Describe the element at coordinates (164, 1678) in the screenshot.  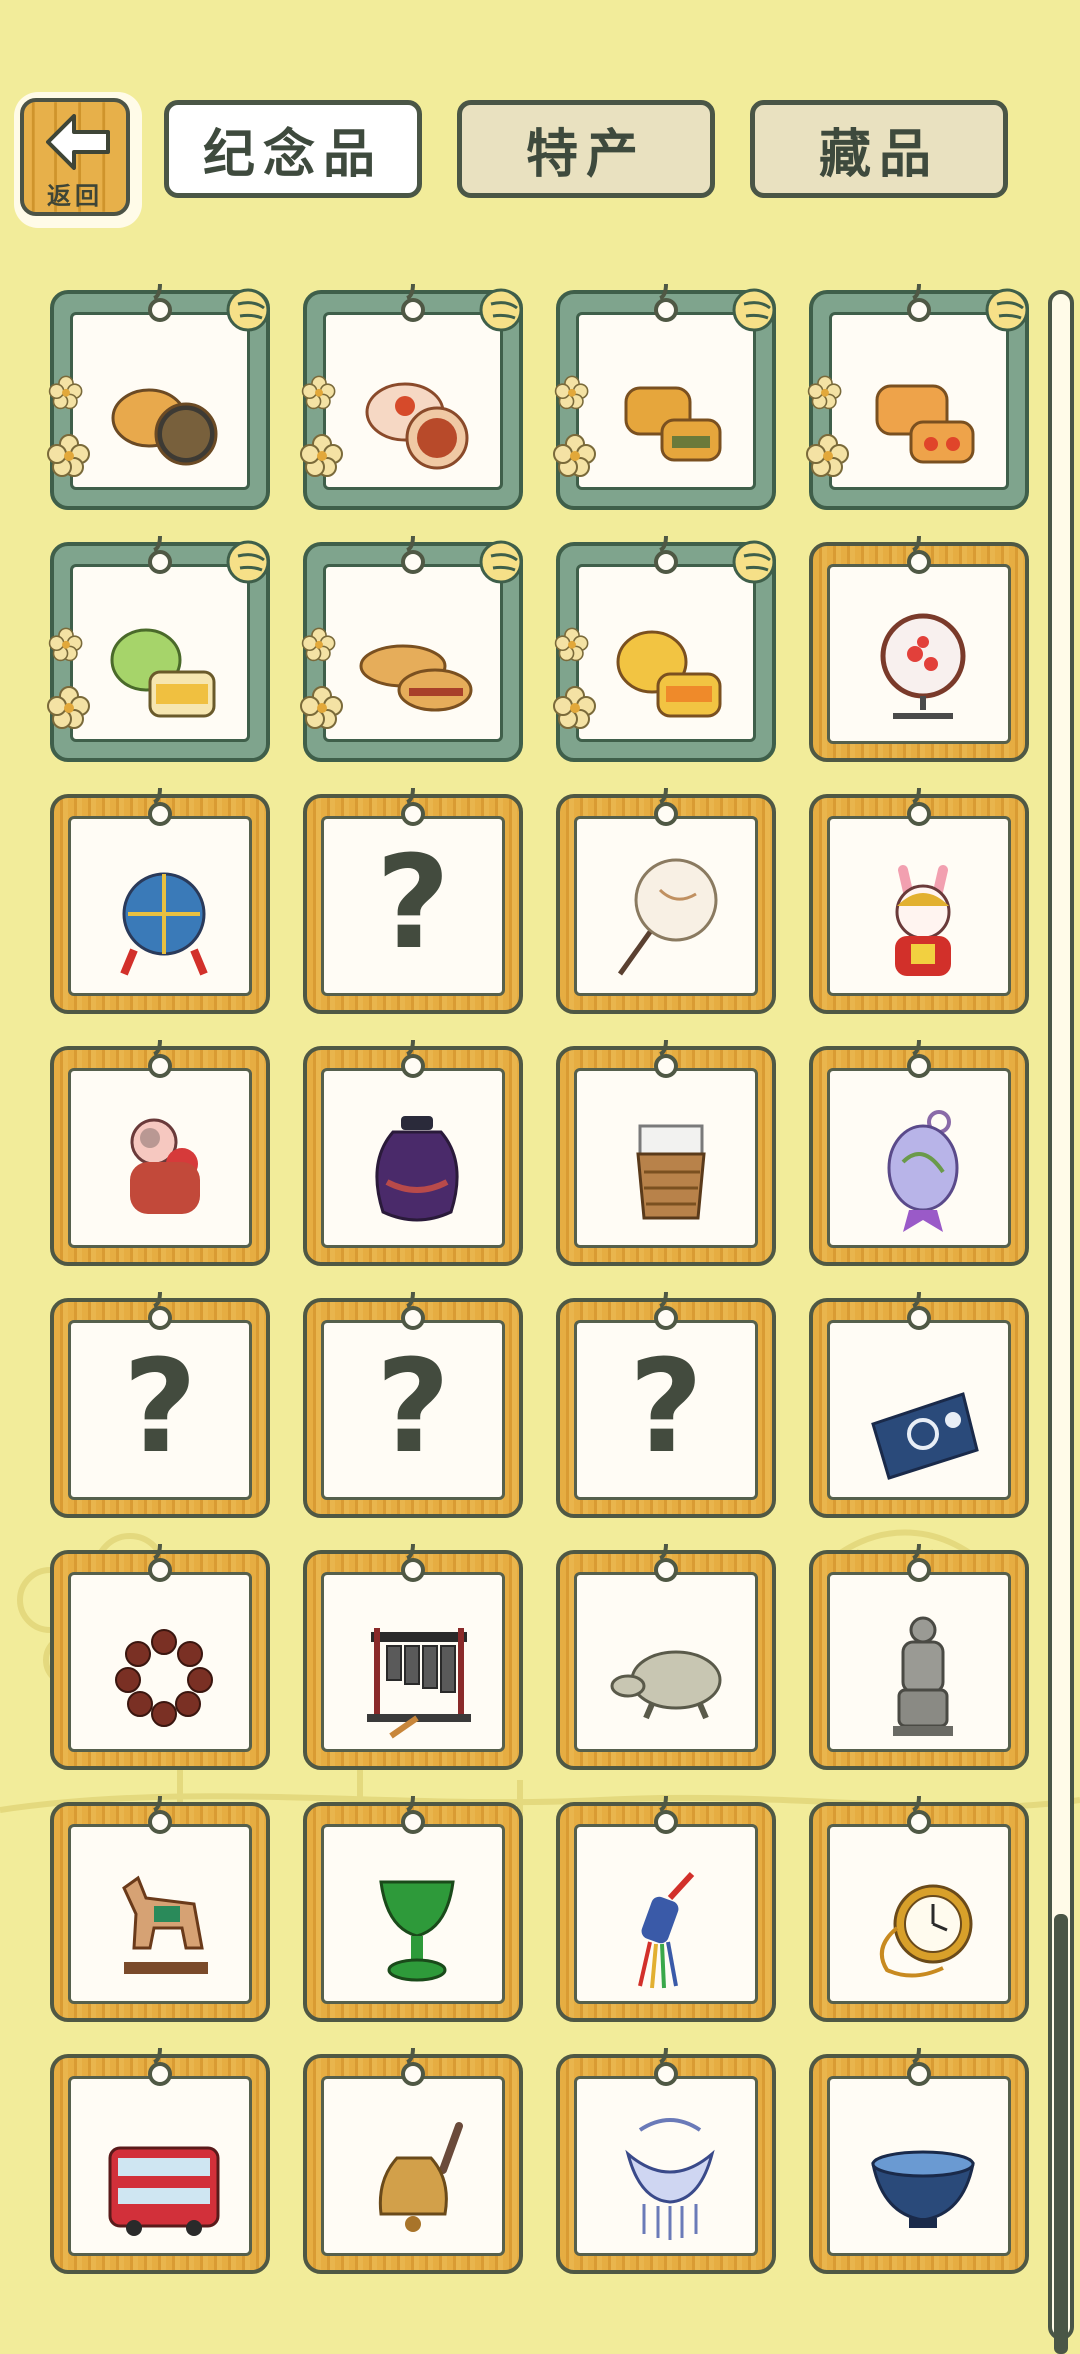
I see `prayer-beads-icon` at that location.